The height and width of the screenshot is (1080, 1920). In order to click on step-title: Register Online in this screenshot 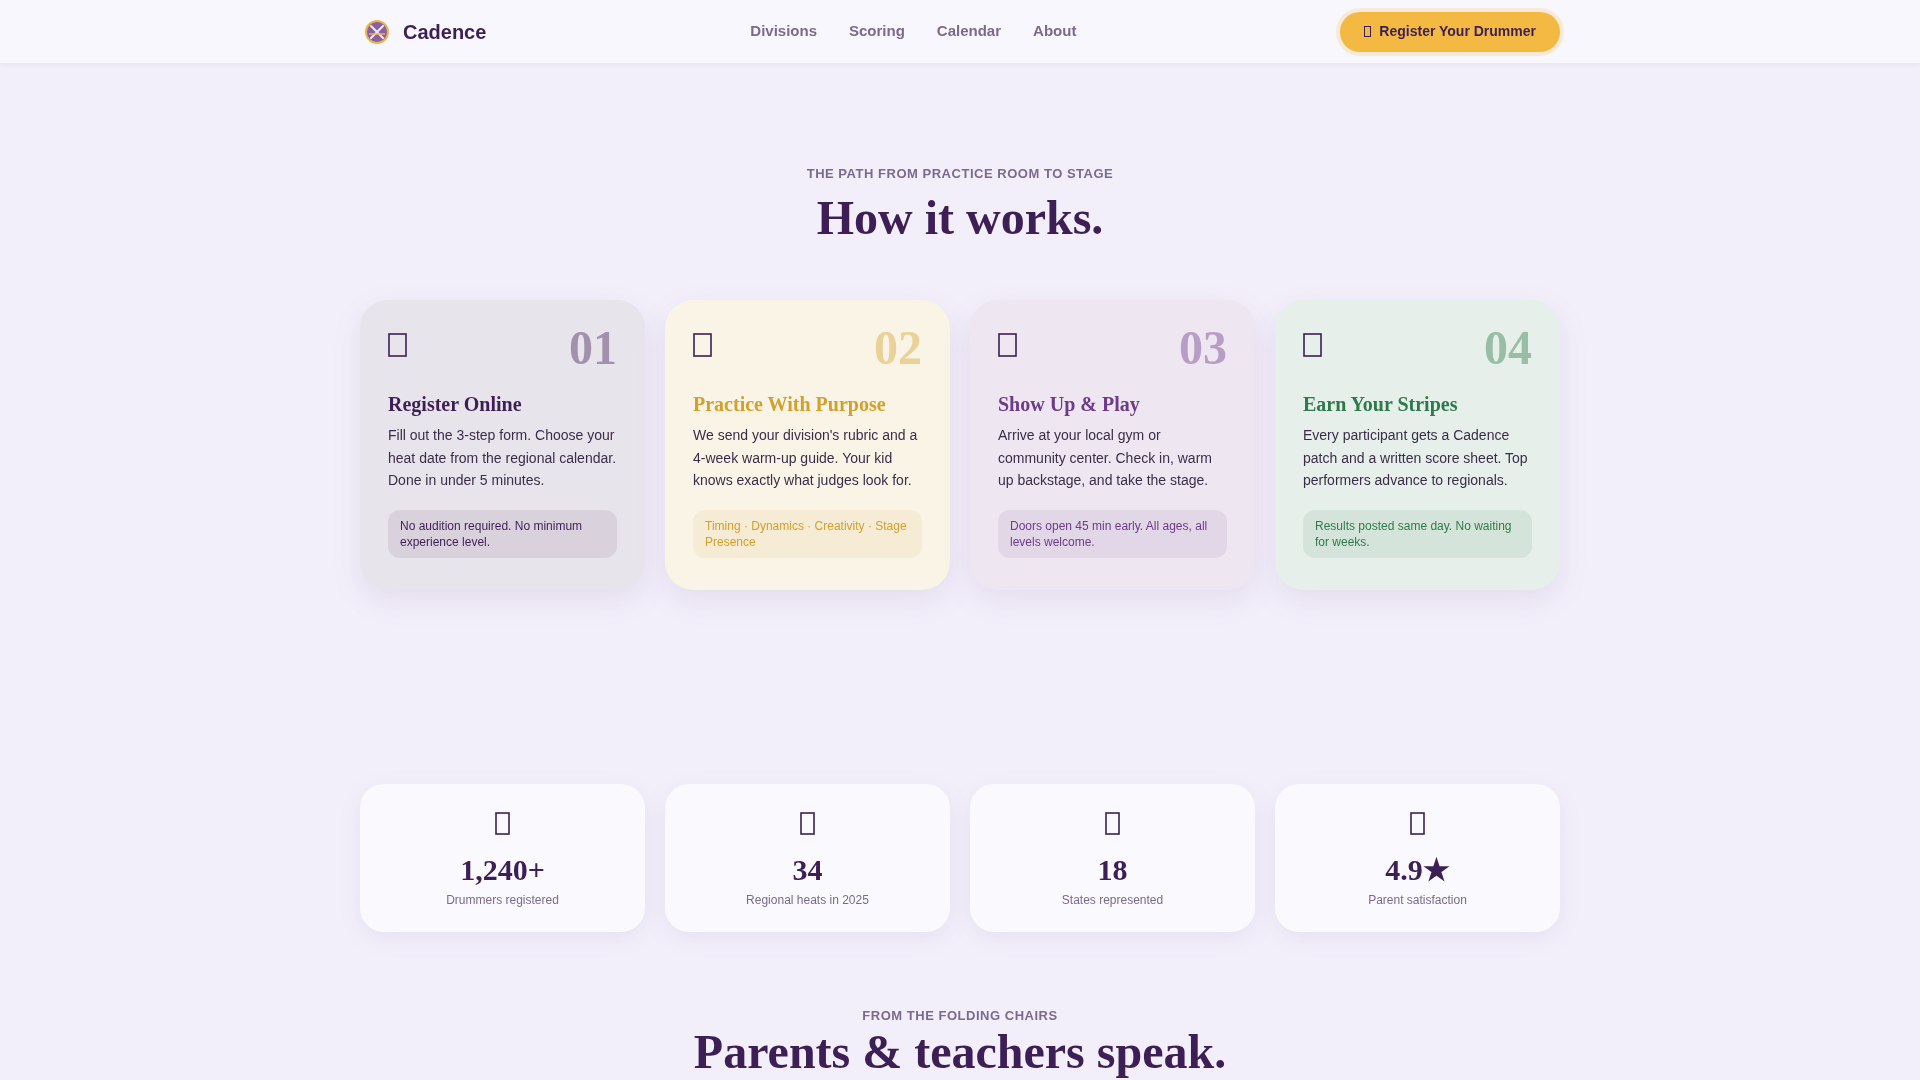, I will do `click(455, 405)`.